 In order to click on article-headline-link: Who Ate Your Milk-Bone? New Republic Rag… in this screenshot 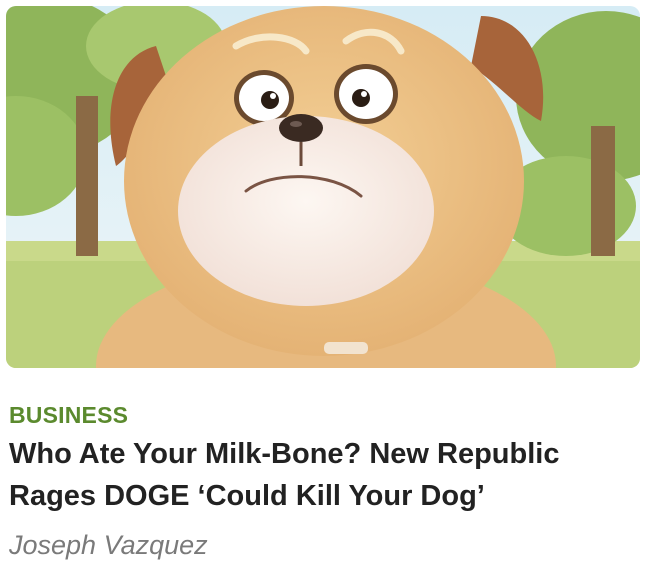, I will do `click(319, 475)`.